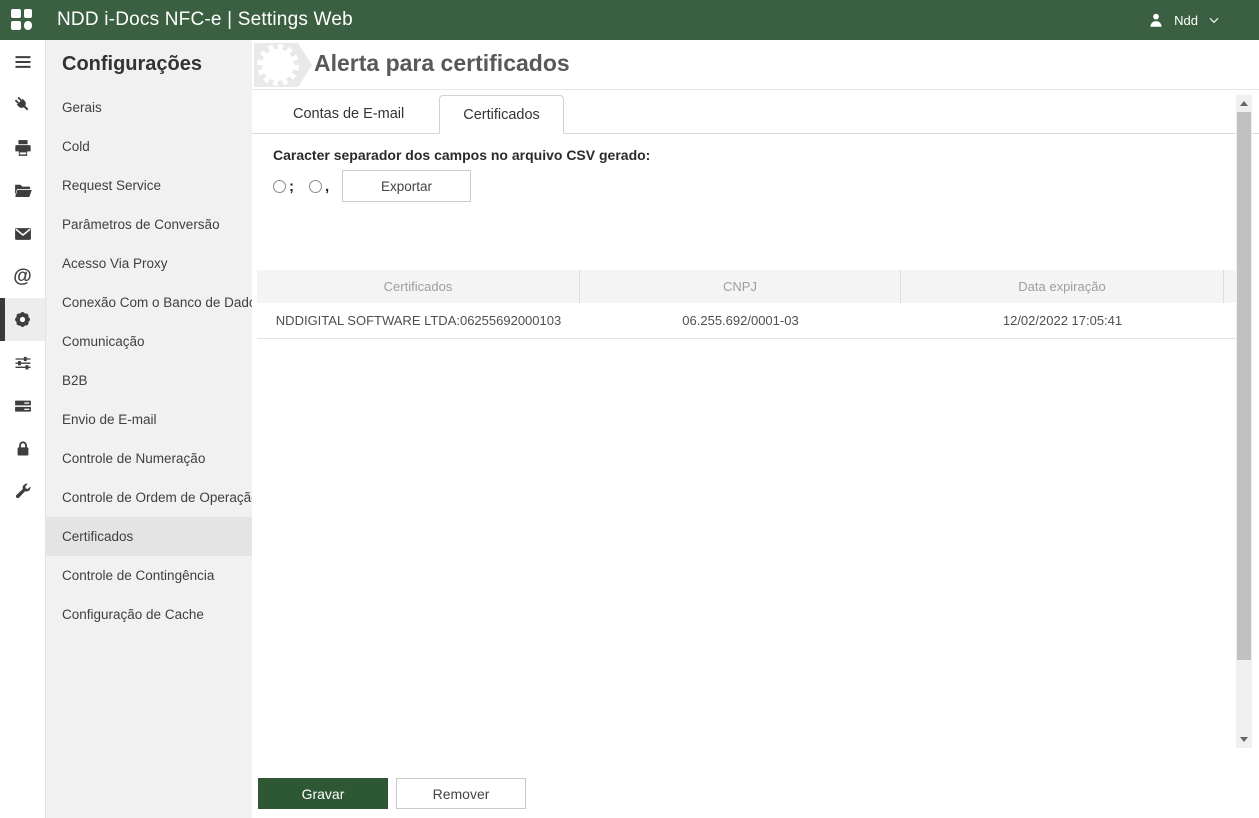 The width and height of the screenshot is (1259, 818). What do you see at coordinates (323, 793) in the screenshot?
I see `save-button: Gravar` at bounding box center [323, 793].